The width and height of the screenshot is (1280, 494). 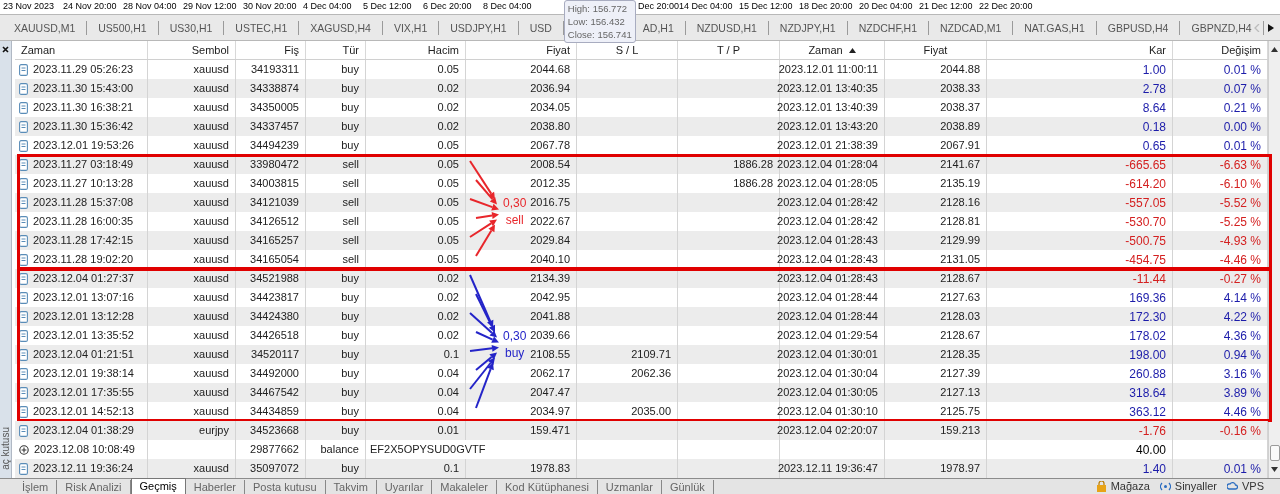 What do you see at coordinates (448, 241) in the screenshot?
I see `table-cell-text: 0.05` at bounding box center [448, 241].